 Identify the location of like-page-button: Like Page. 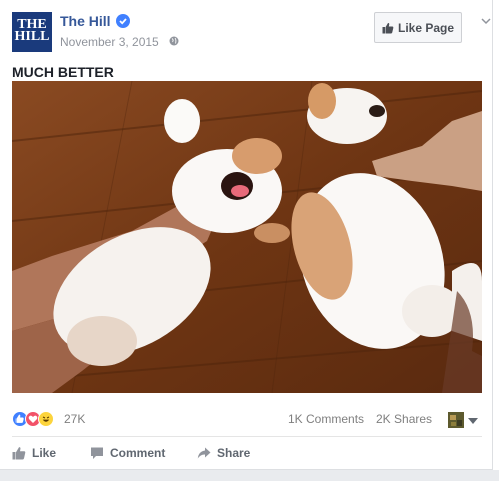
(418, 27).